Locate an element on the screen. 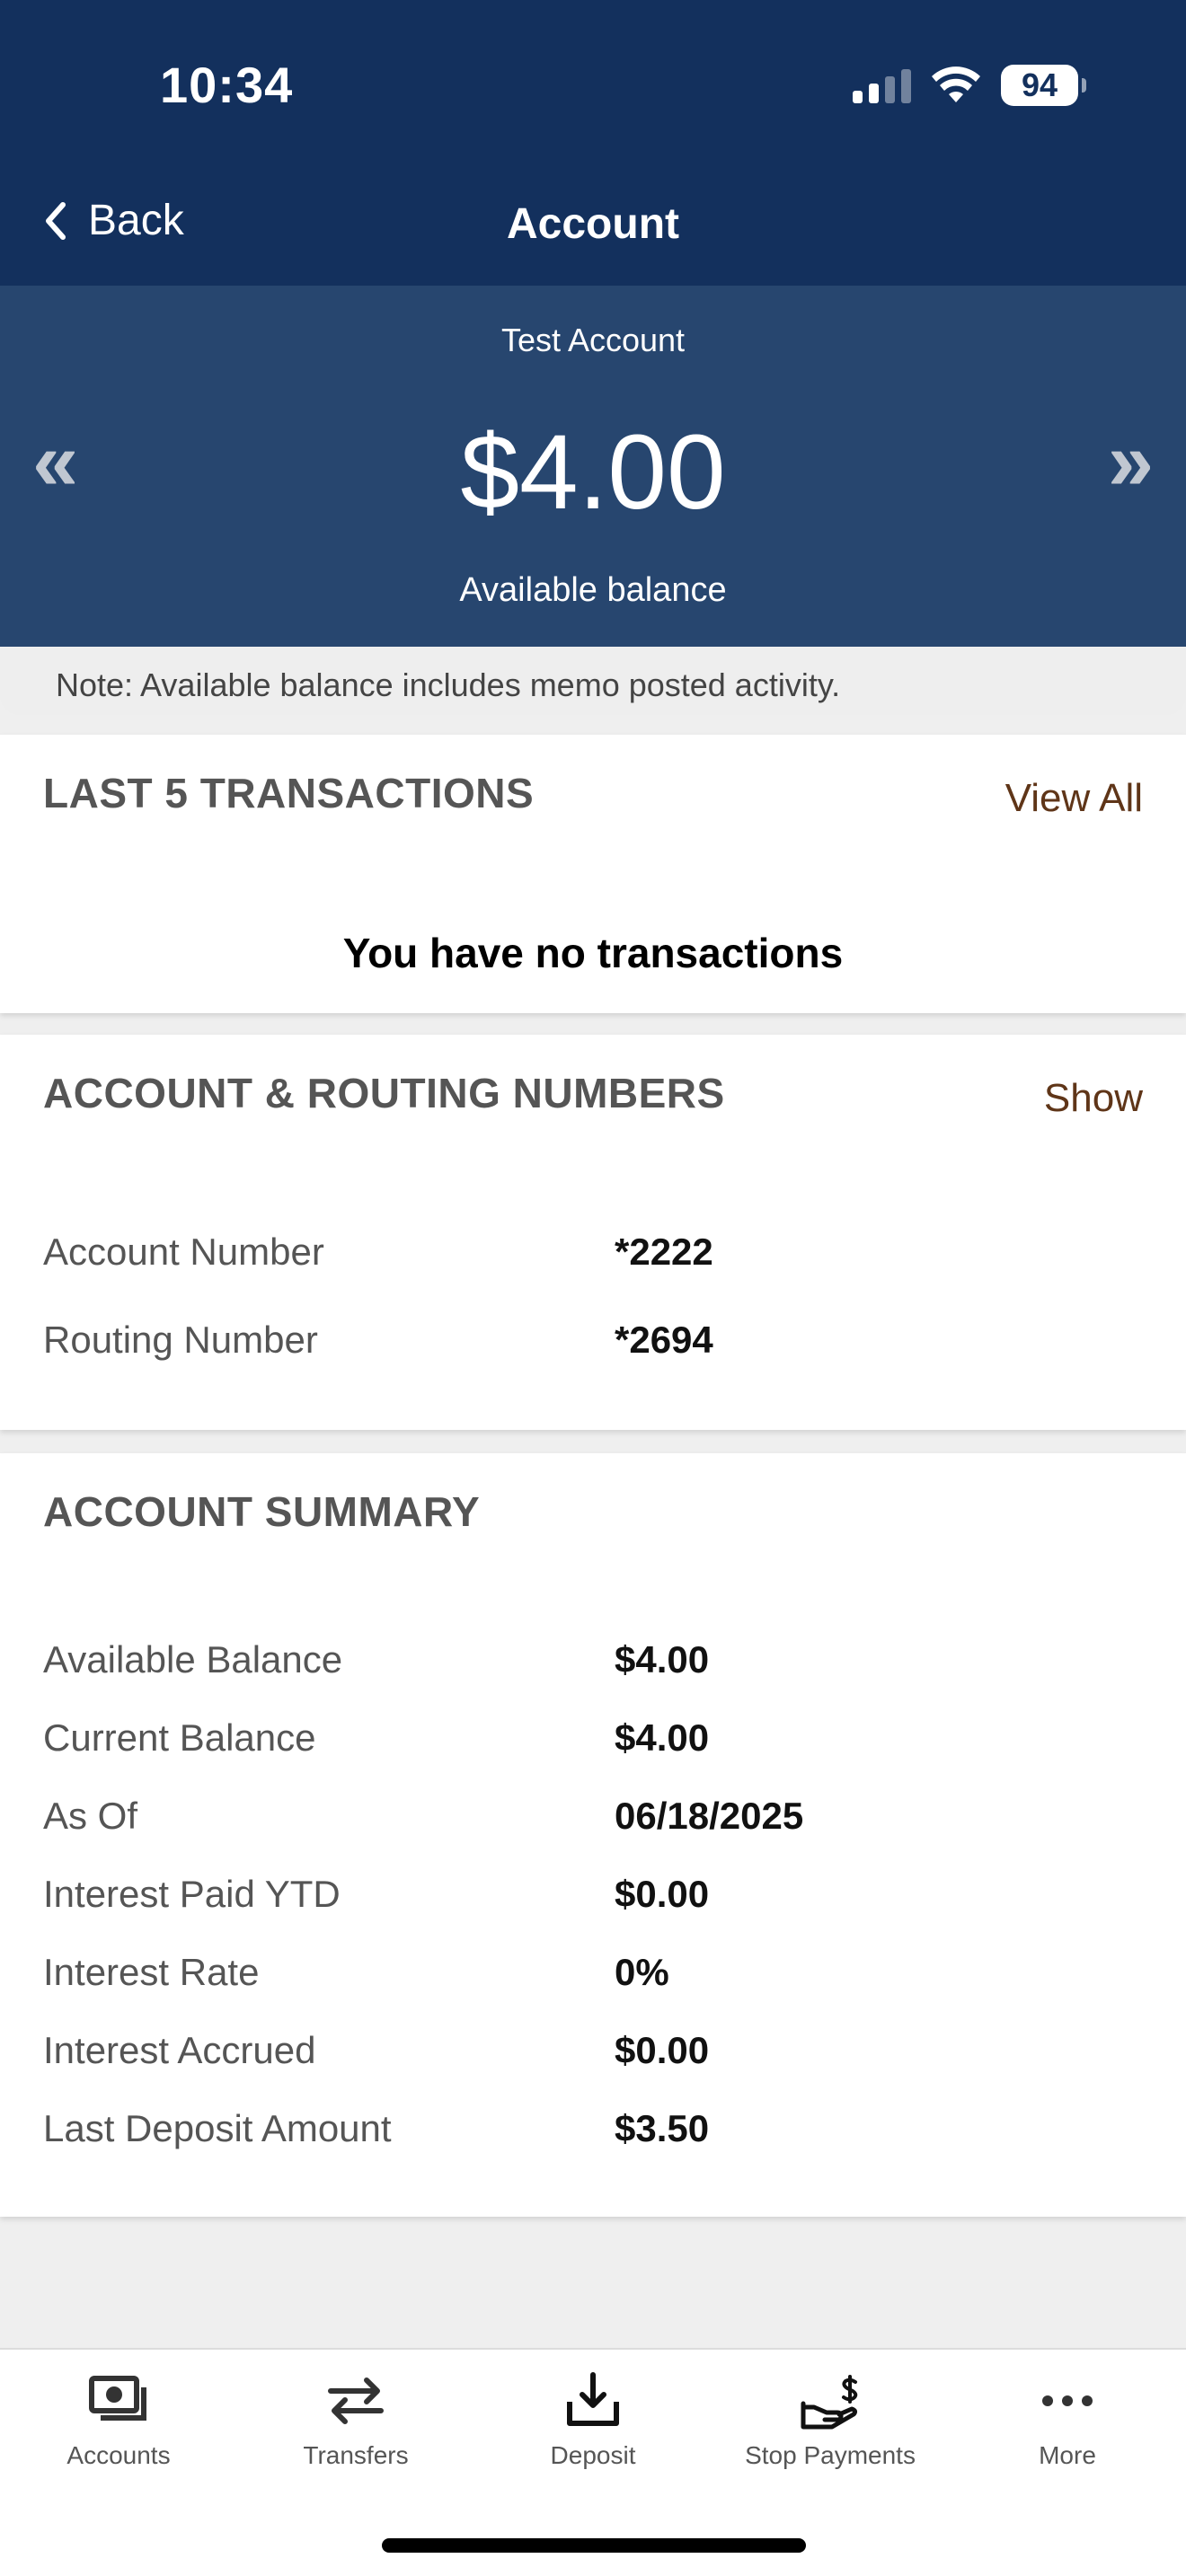 The width and height of the screenshot is (1186, 2576). stop-payments-icon is located at coordinates (829, 2402).